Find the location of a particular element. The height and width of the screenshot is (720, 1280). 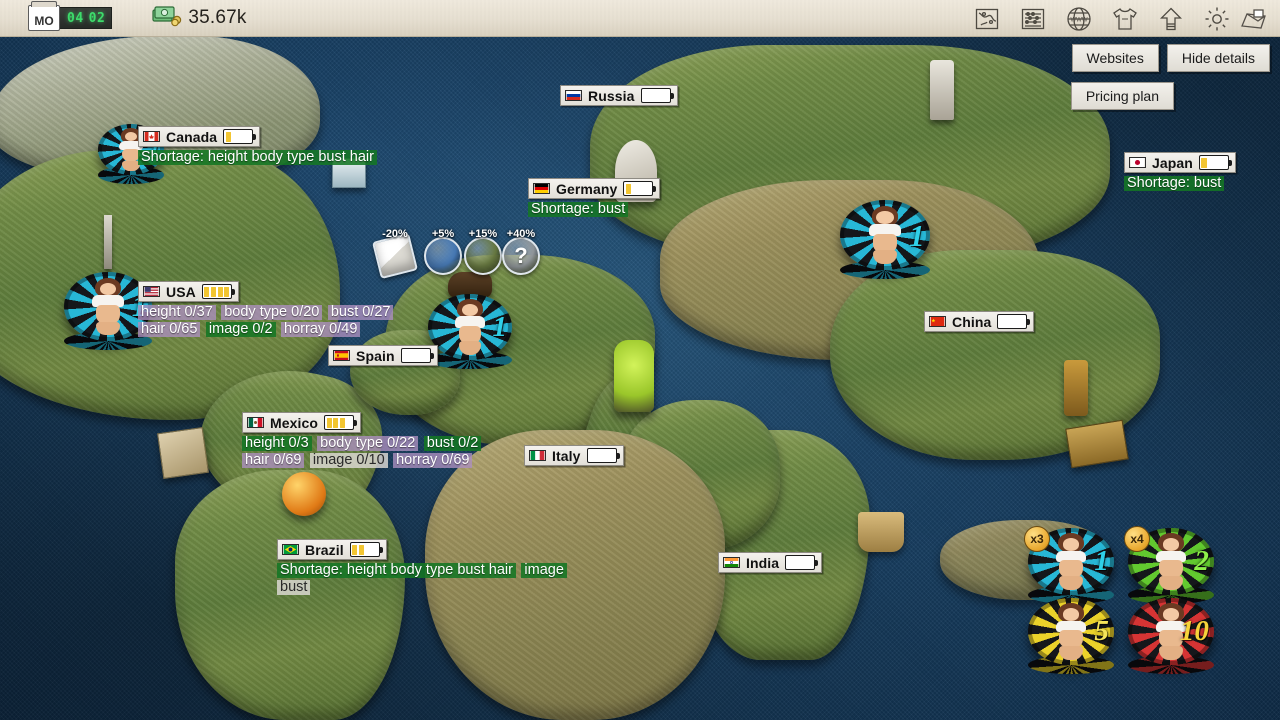

country-stat-tag: body type 0/20 is located at coordinates (272, 312).